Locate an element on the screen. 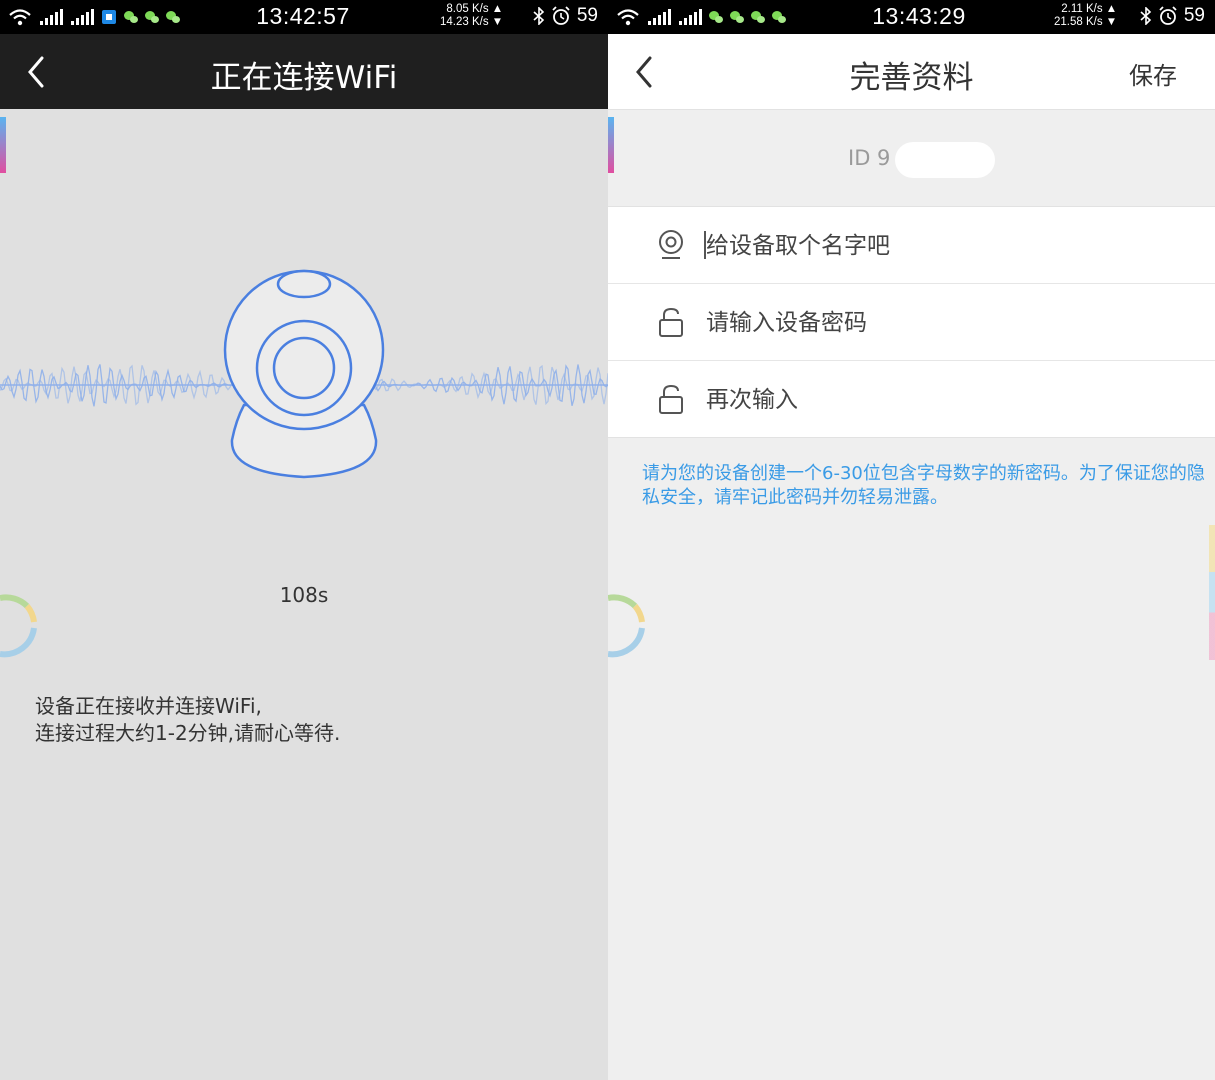 The image size is (1215, 1080). status-bar: 13:42:57 8.05 K/s ▲ 14.23 K/s ▼ 59 is located at coordinates (304, 17).